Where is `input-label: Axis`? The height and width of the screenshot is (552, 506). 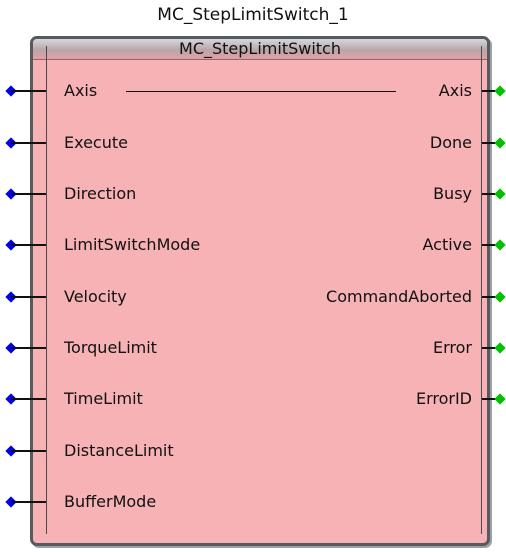
input-label: Axis is located at coordinates (81, 90).